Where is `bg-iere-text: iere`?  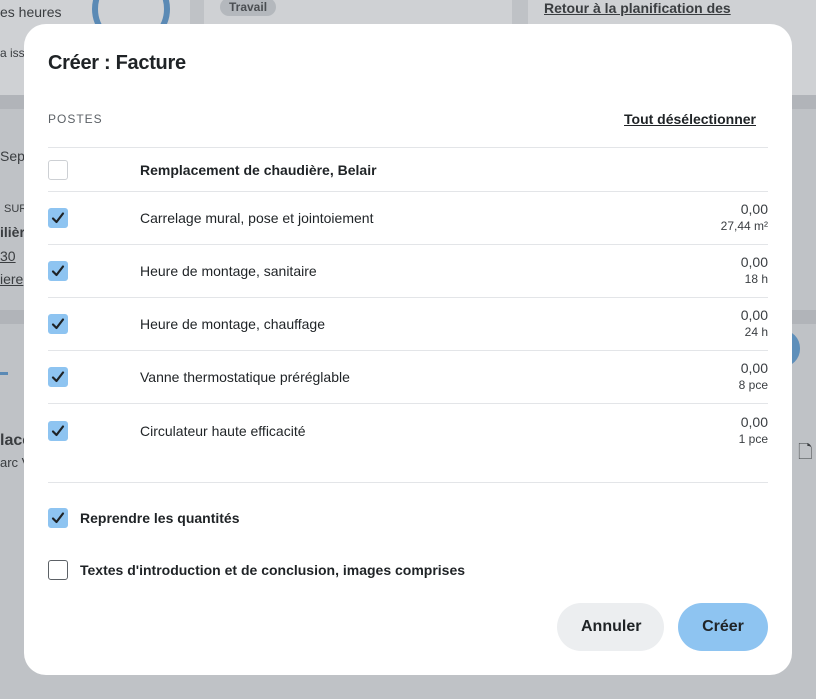
bg-iere-text: iere is located at coordinates (12, 279).